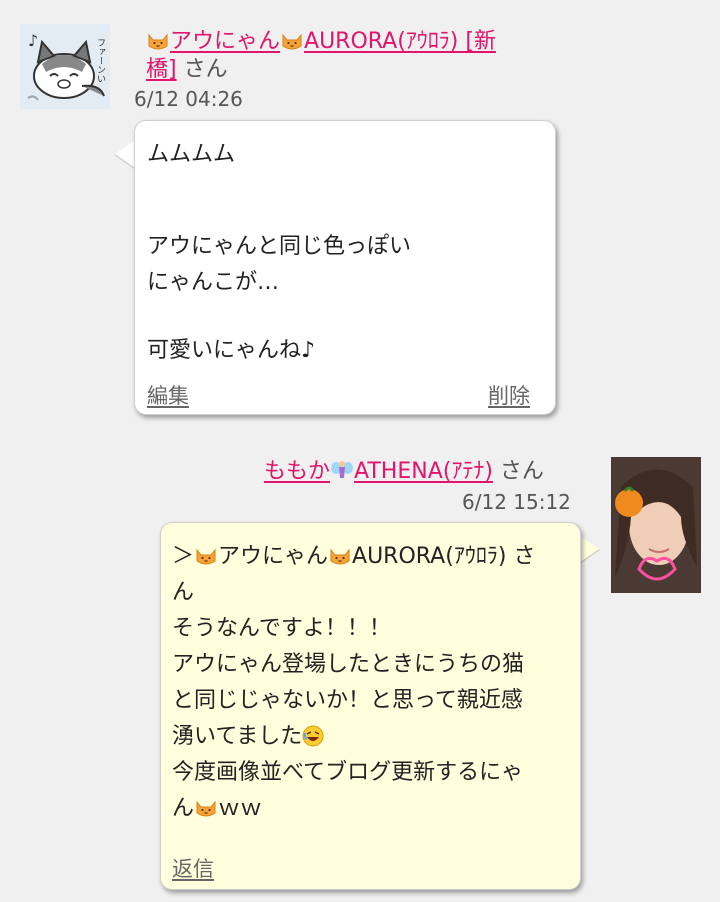 The image size is (720, 902). Describe the element at coordinates (313, 736) in the screenshot. I see `laughing-emoji-icon` at that location.